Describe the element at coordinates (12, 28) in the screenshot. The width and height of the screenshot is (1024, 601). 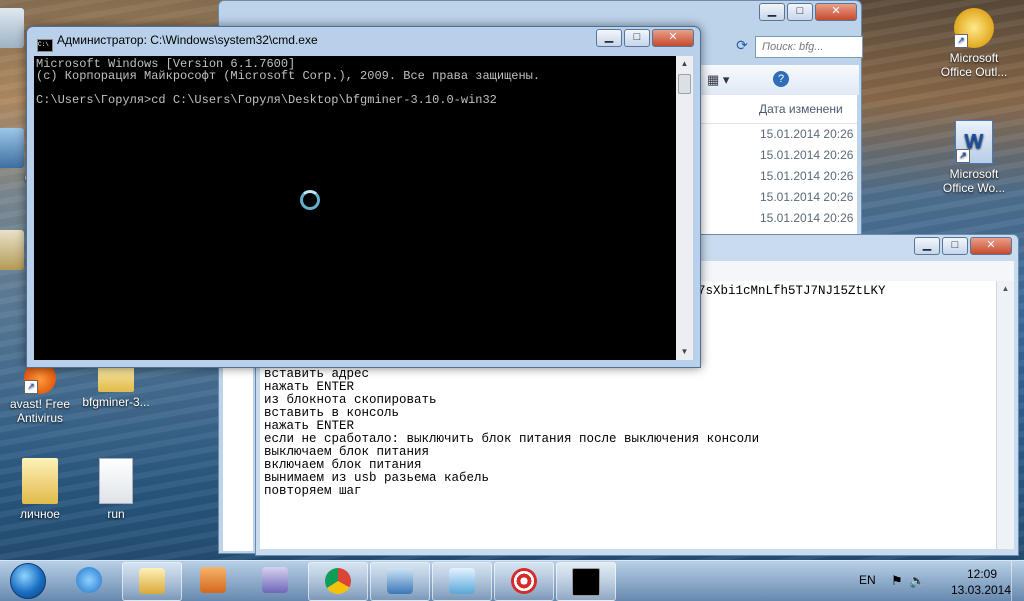
I see `recycle-bin-icon` at that location.